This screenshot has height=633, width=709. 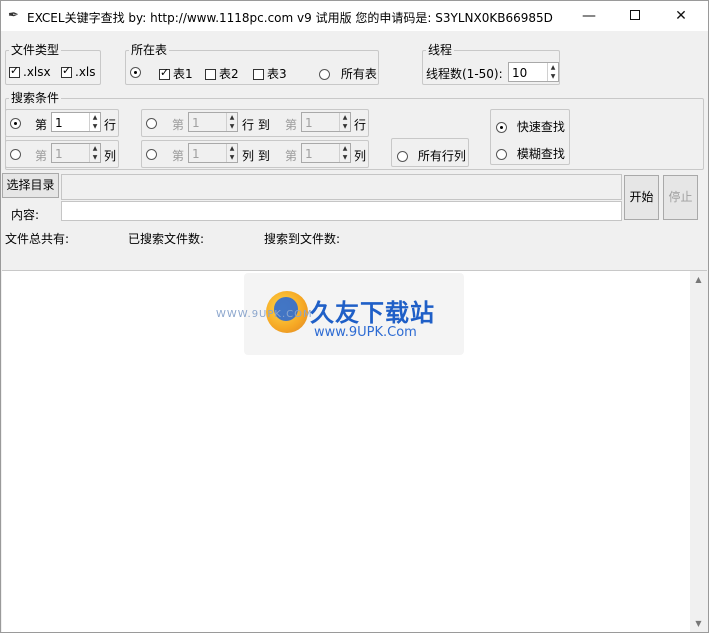 I want to click on single-row-suffix: 行, so click(x=110, y=125).